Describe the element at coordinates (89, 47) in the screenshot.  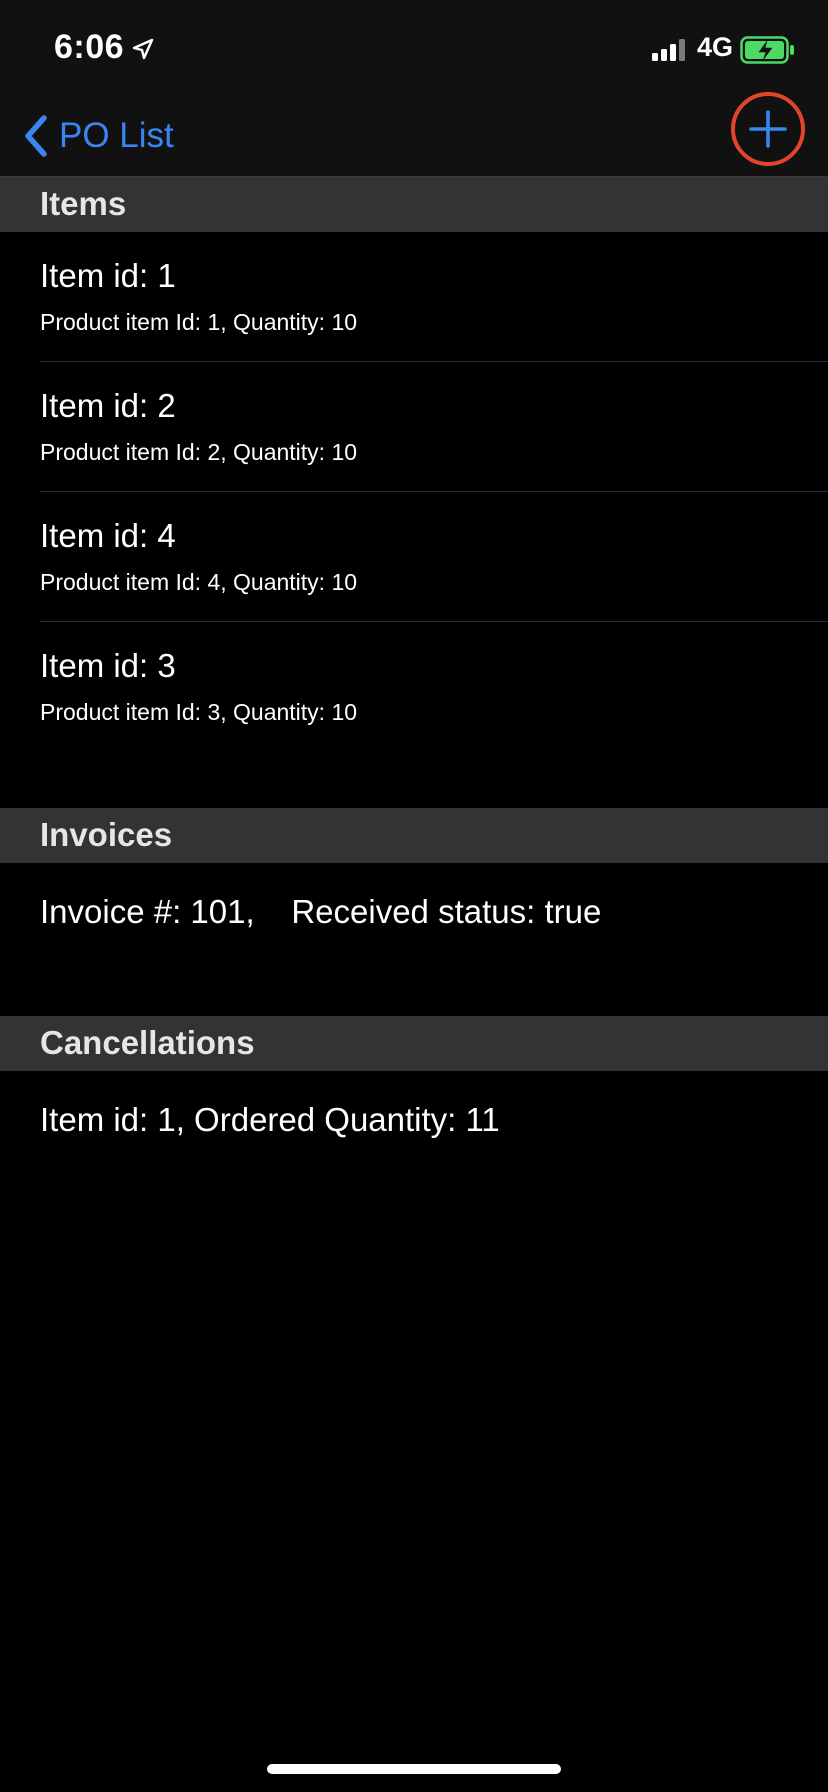
I see `status-time: 6:06` at that location.